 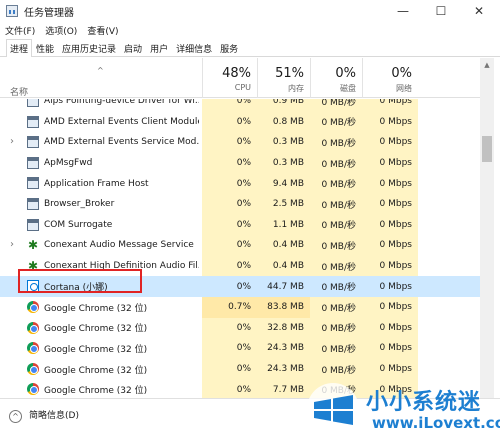 I want to click on window-title: 任务管理器, so click(x=49, y=13).